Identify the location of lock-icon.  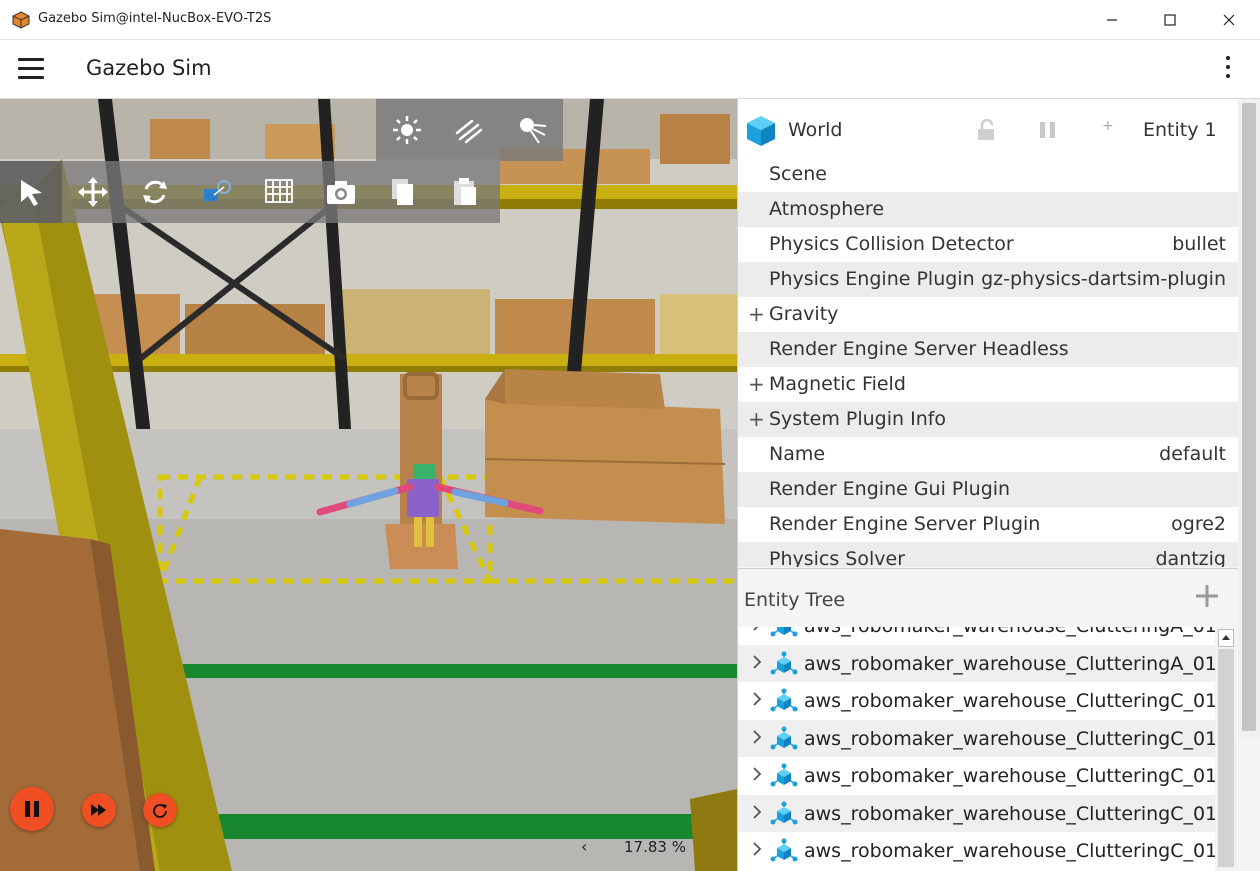
(986, 130).